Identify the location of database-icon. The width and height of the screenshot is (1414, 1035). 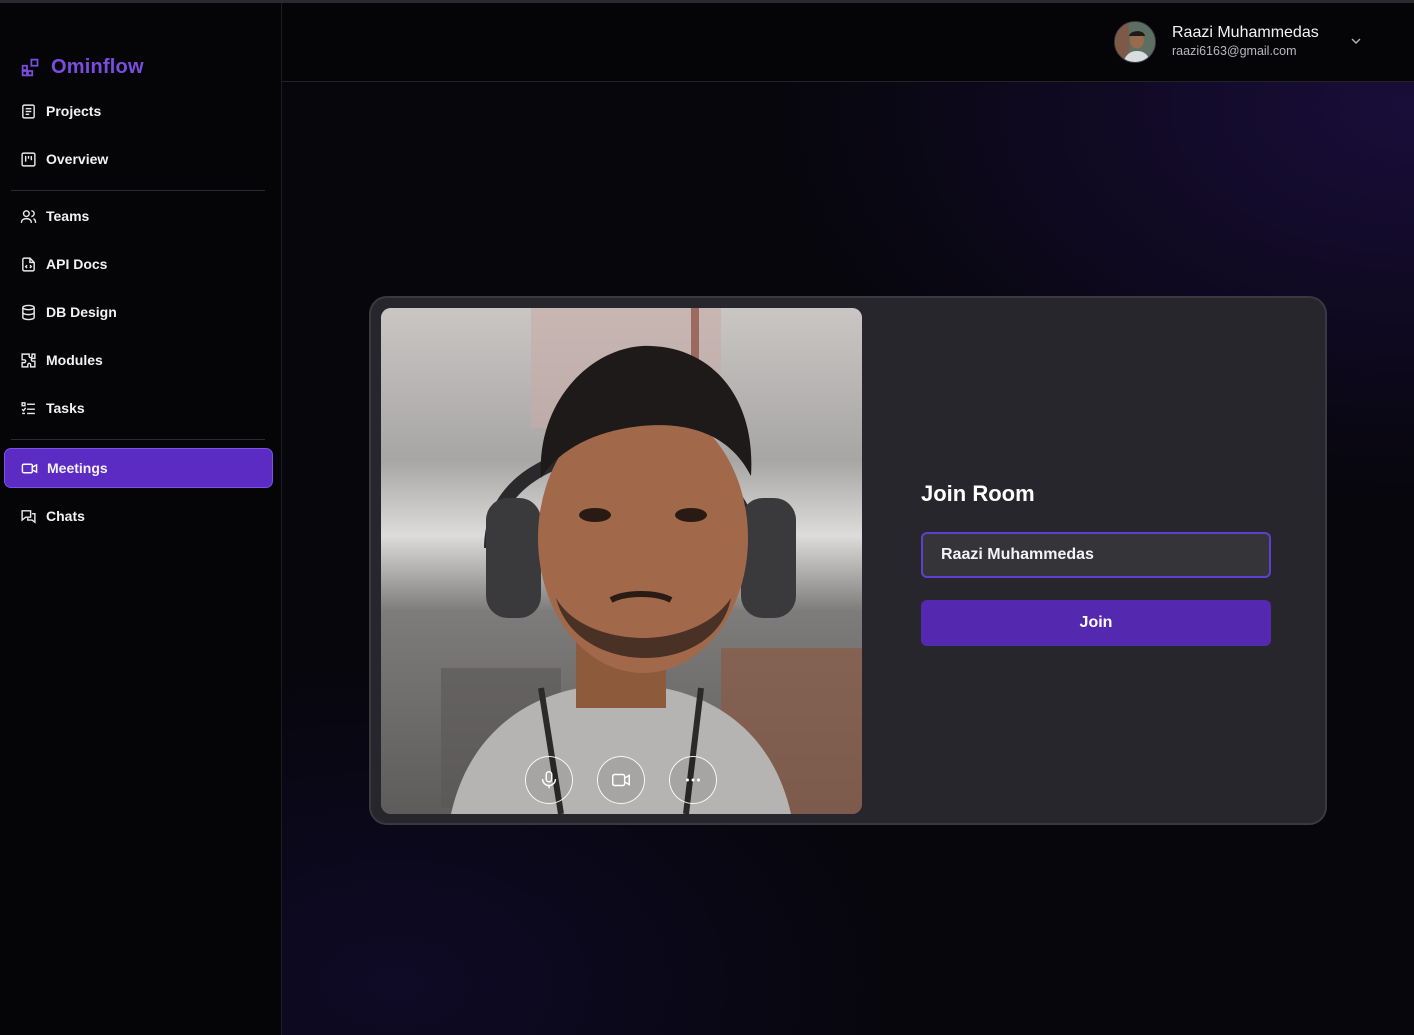
(28, 312).